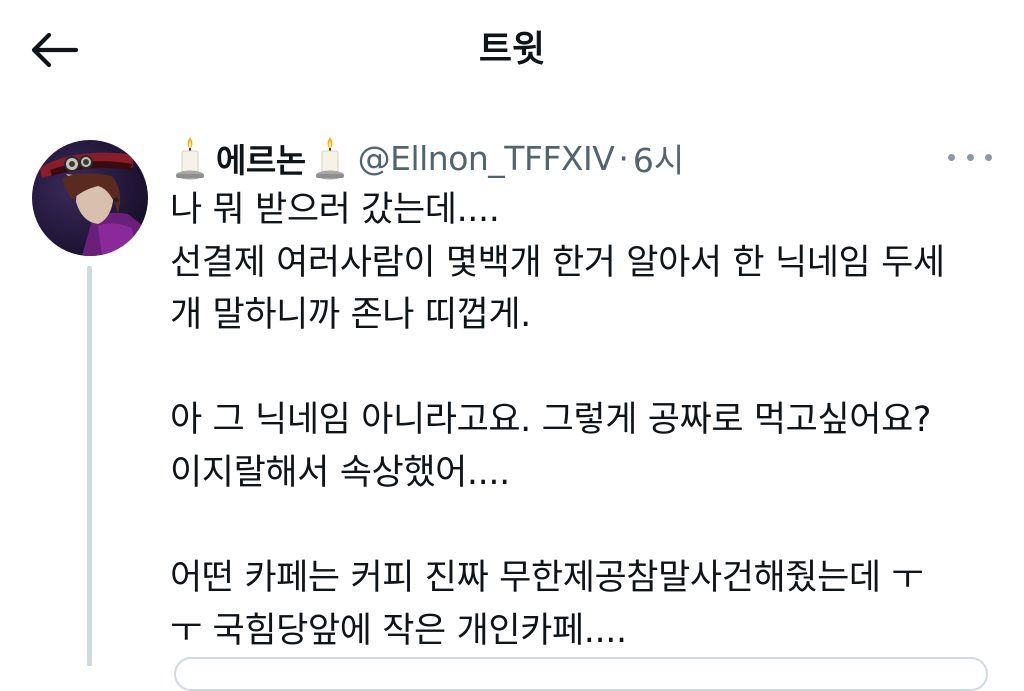  I want to click on top-bar: 트윗, so click(512, 50).